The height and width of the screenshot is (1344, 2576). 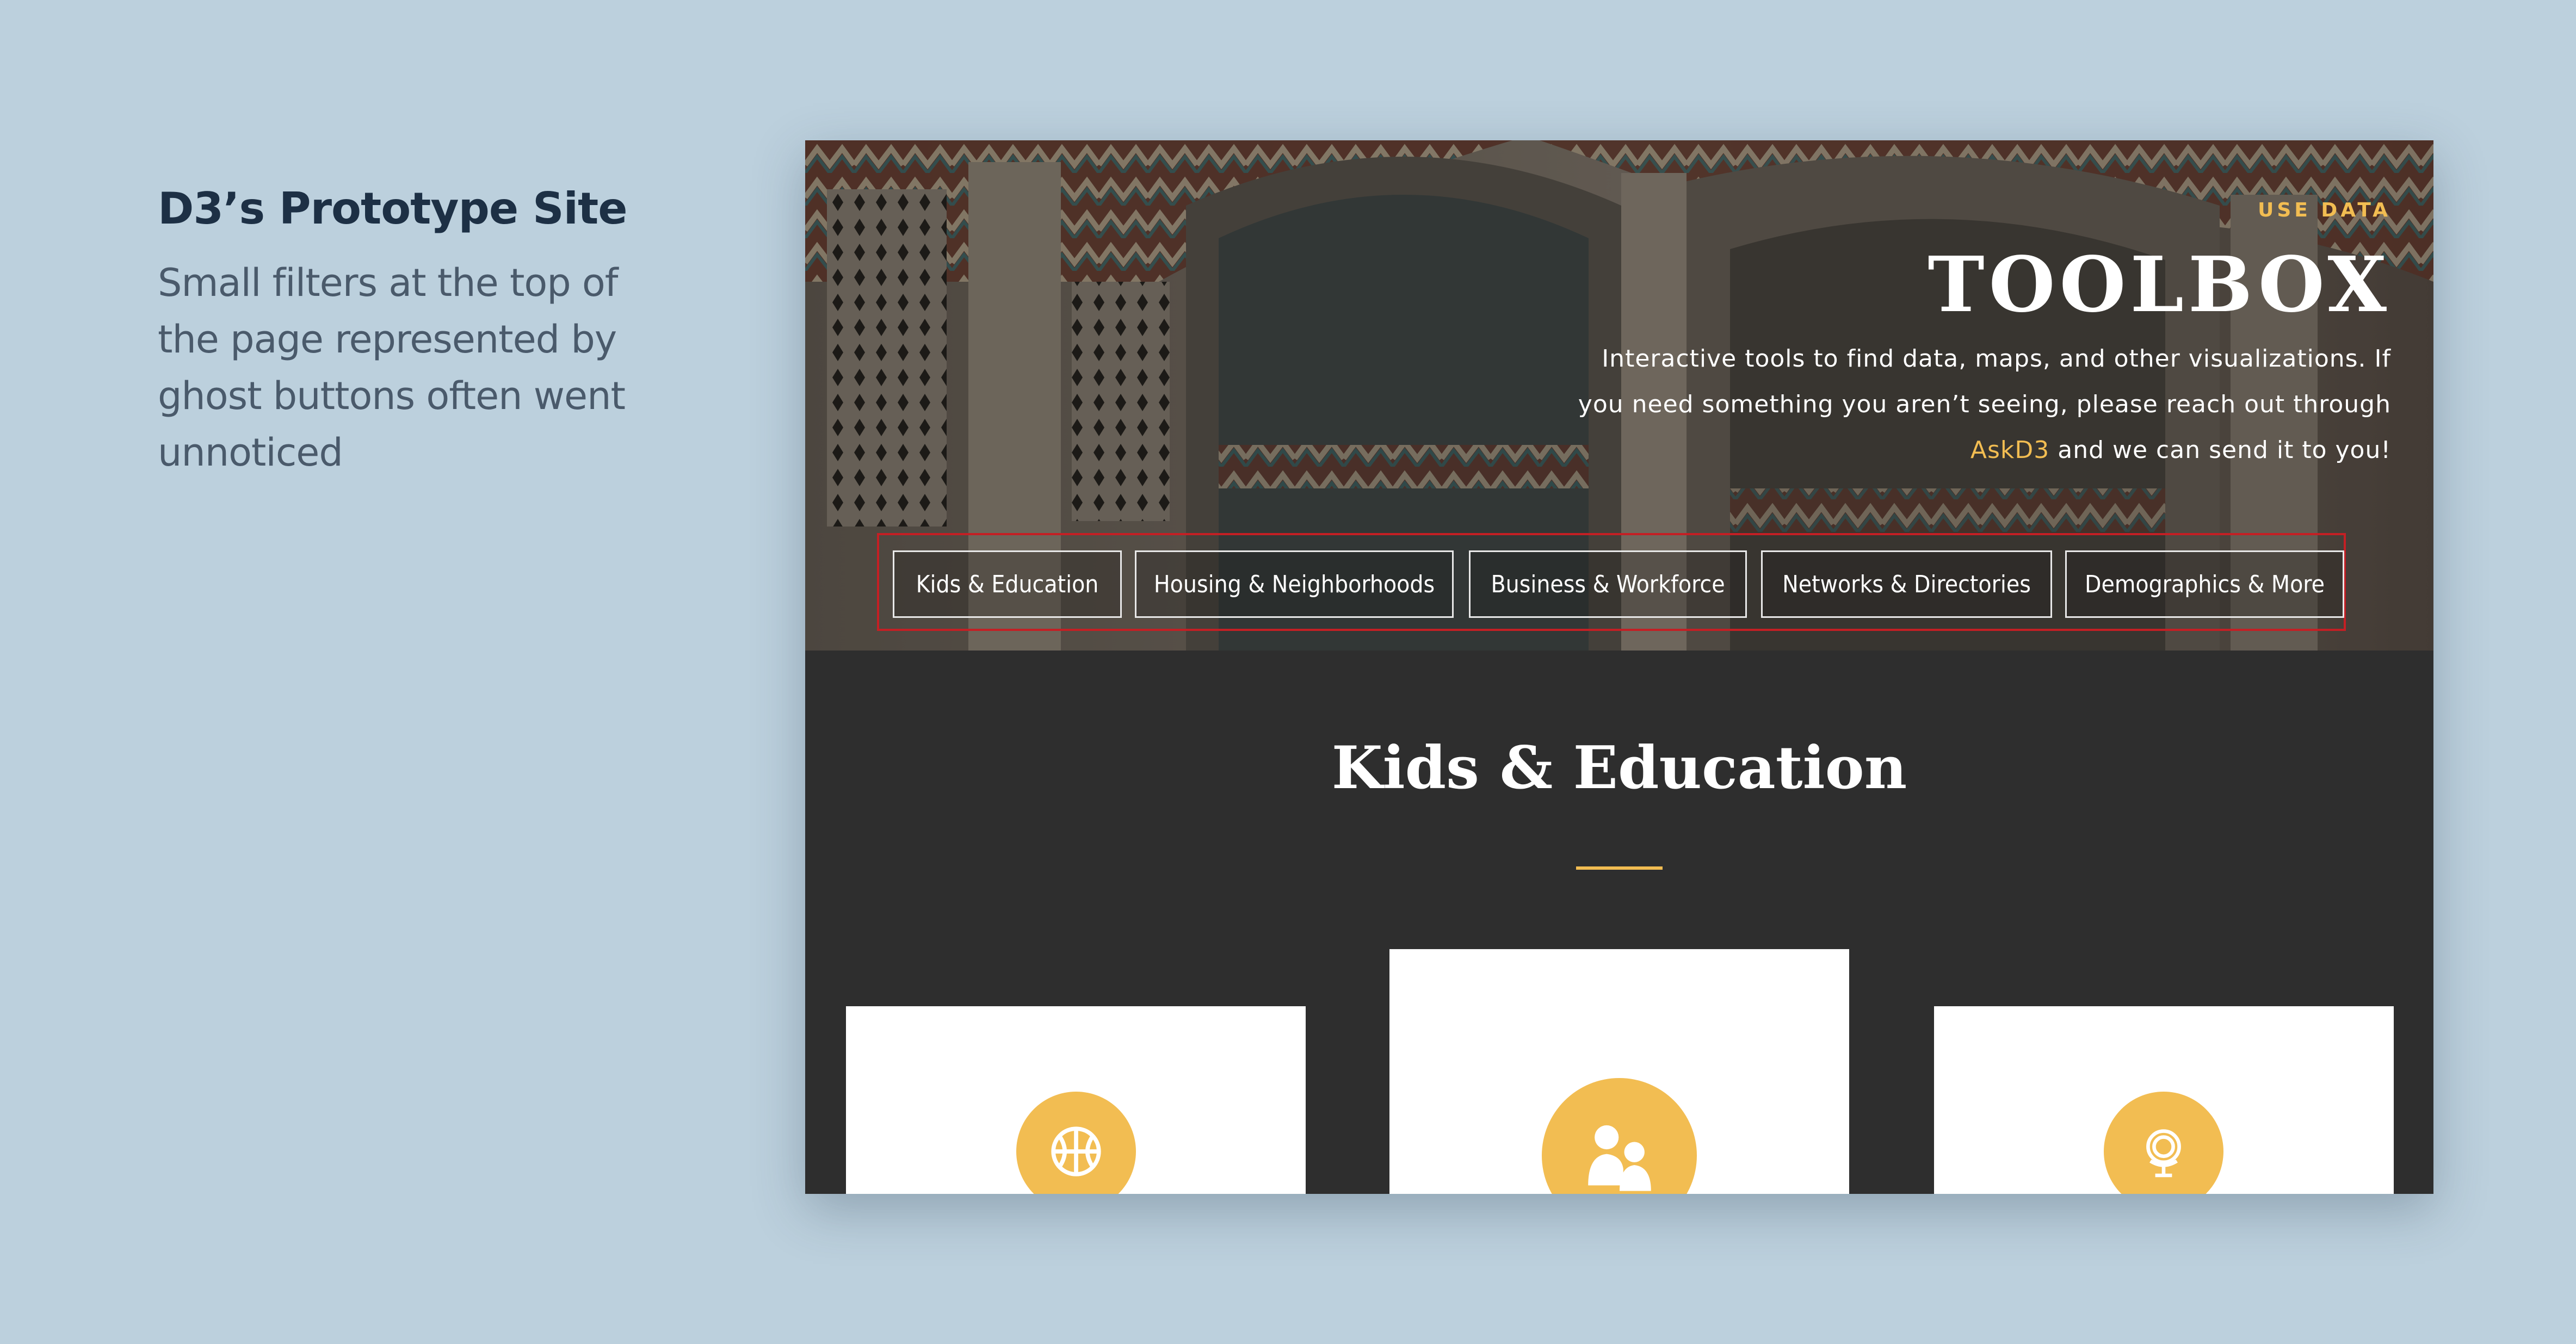 I want to click on caption-title: D3’s Prototype Site, so click(x=393, y=209).